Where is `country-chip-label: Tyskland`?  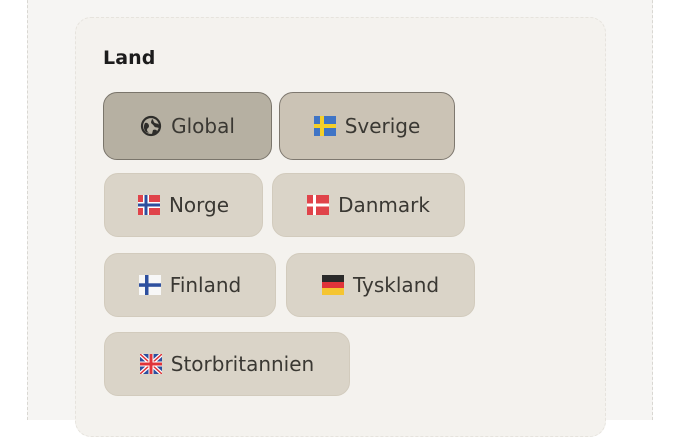
country-chip-label: Tyskland is located at coordinates (396, 285).